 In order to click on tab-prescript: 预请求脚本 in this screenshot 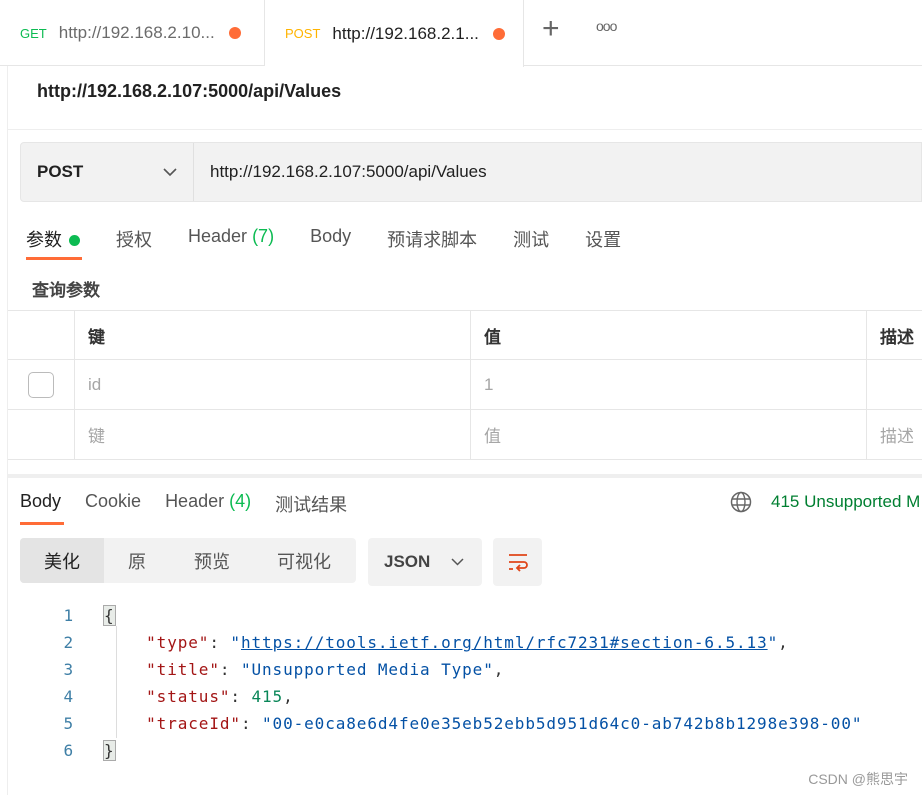, I will do `click(432, 239)`.